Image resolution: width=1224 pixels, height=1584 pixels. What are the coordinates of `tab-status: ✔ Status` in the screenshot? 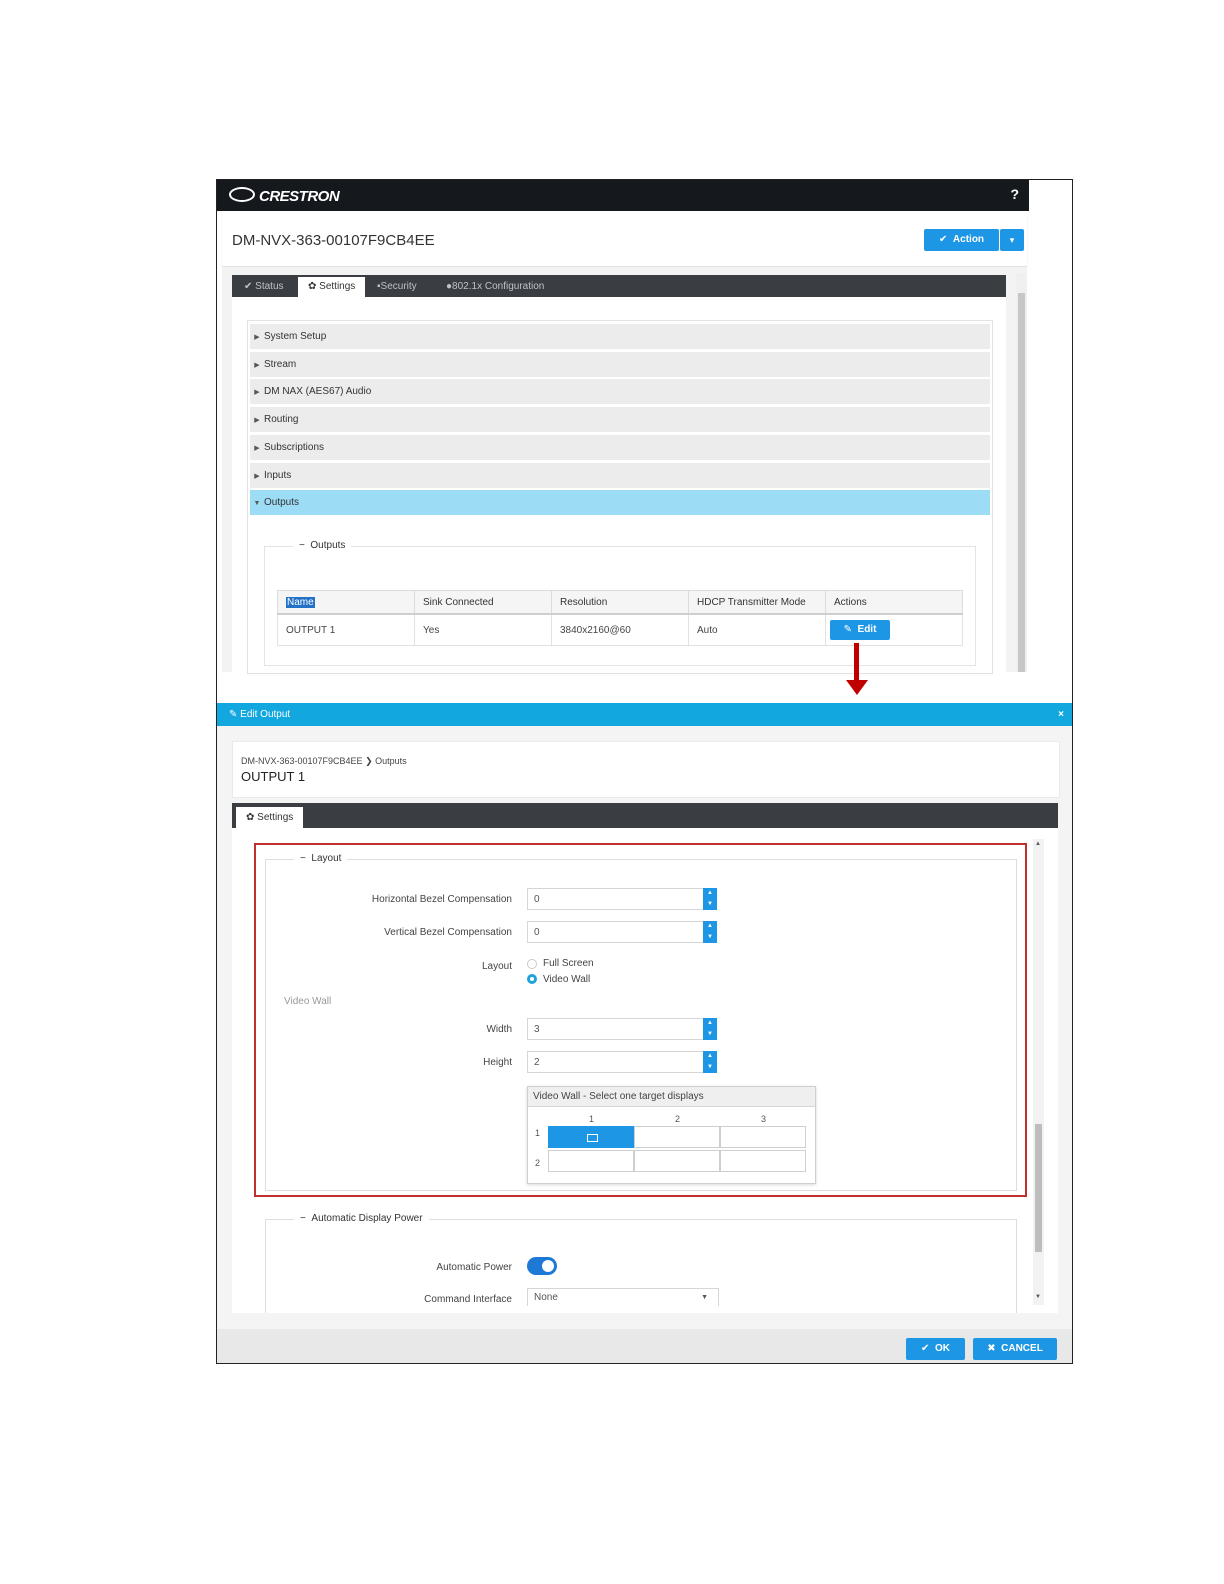 It's located at (264, 287).